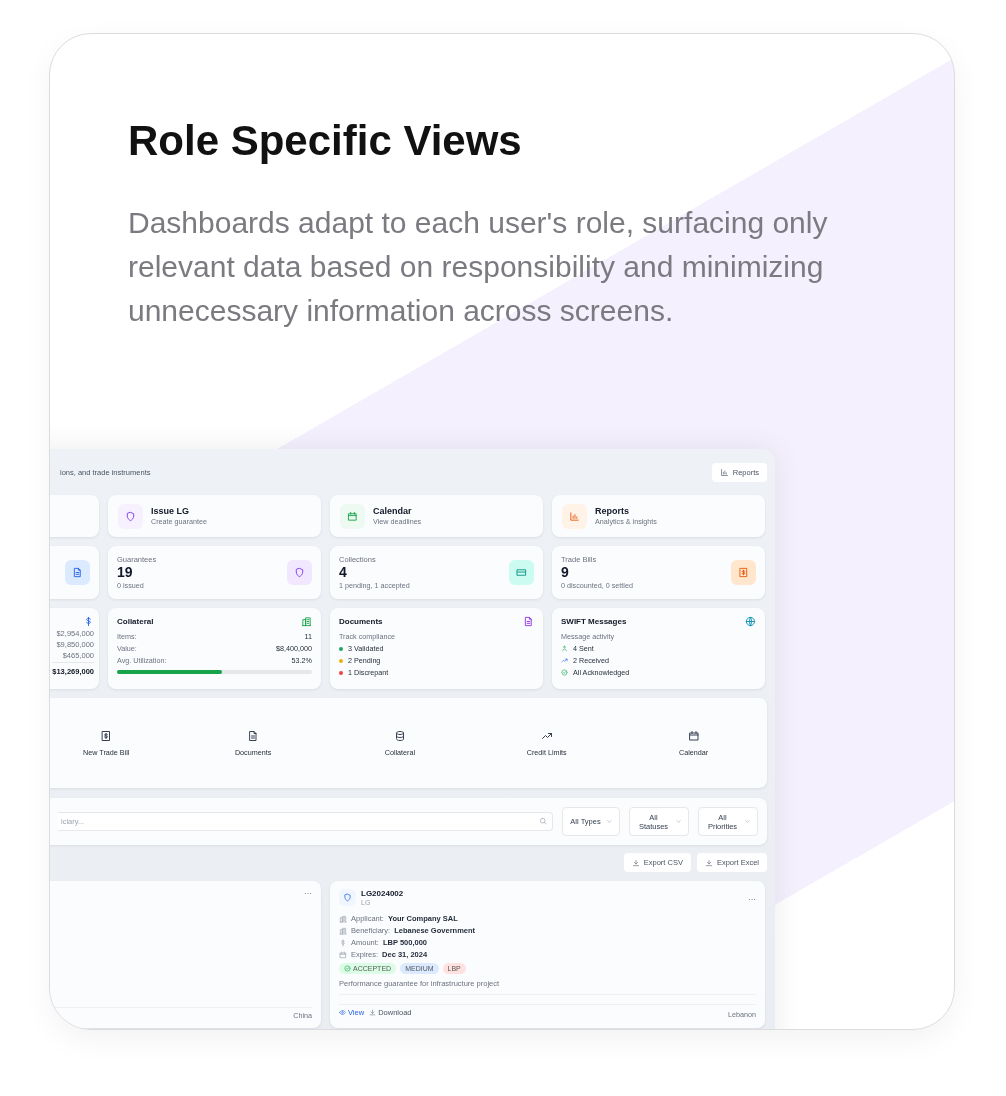 This screenshot has height=1096, width=1006. What do you see at coordinates (564, 648) in the screenshot?
I see `person-icon` at bounding box center [564, 648].